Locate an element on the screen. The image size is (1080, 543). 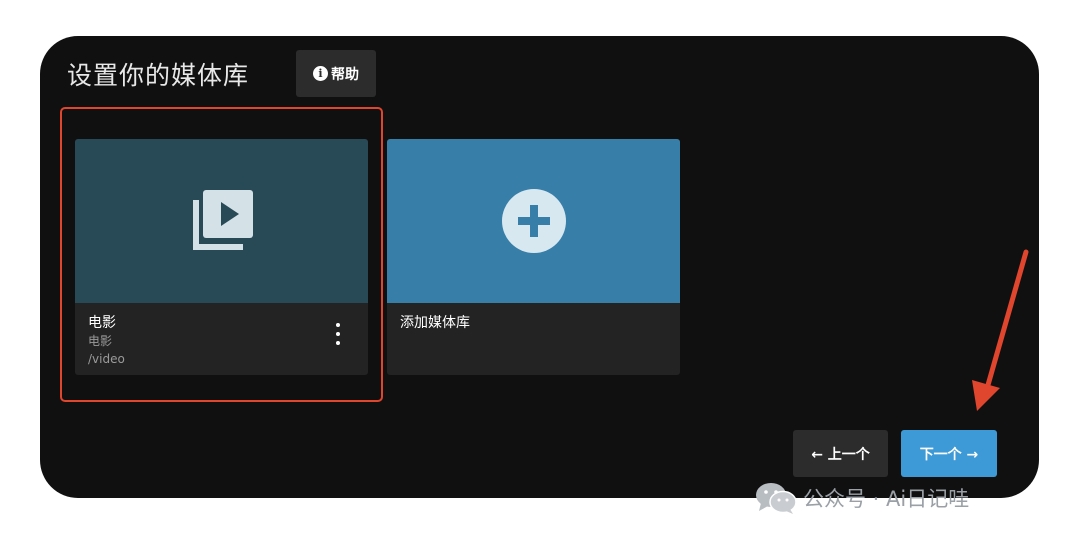
watermark-text: 公众号 · Ai日记哇 is located at coordinates (886, 499).